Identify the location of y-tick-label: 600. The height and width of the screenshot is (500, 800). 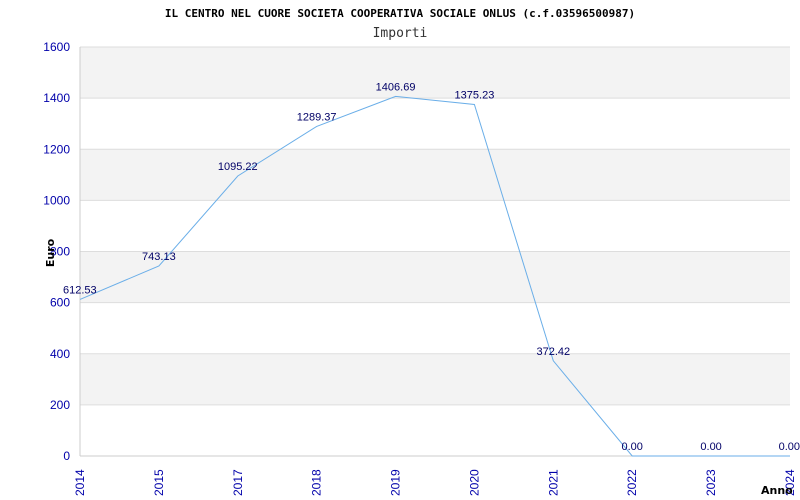
(60, 303).